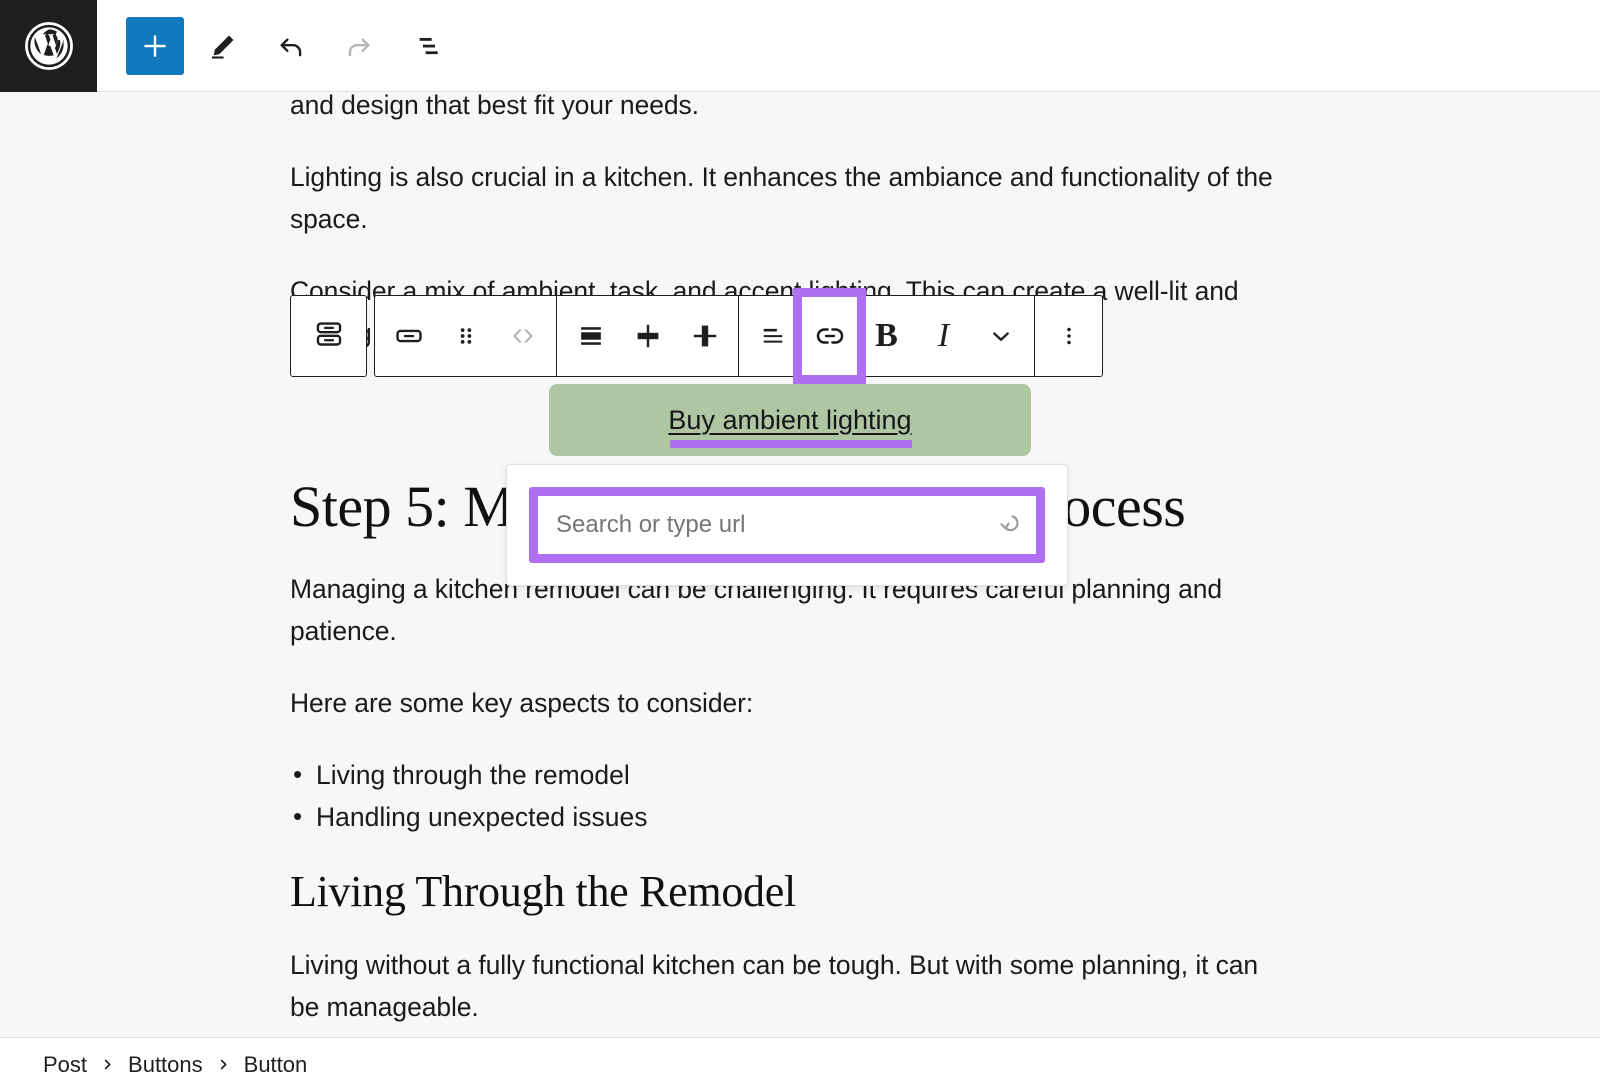 The height and width of the screenshot is (1091, 1600). What do you see at coordinates (790, 426) in the screenshot?
I see `button-block-label: Buy ambient lighting` at bounding box center [790, 426].